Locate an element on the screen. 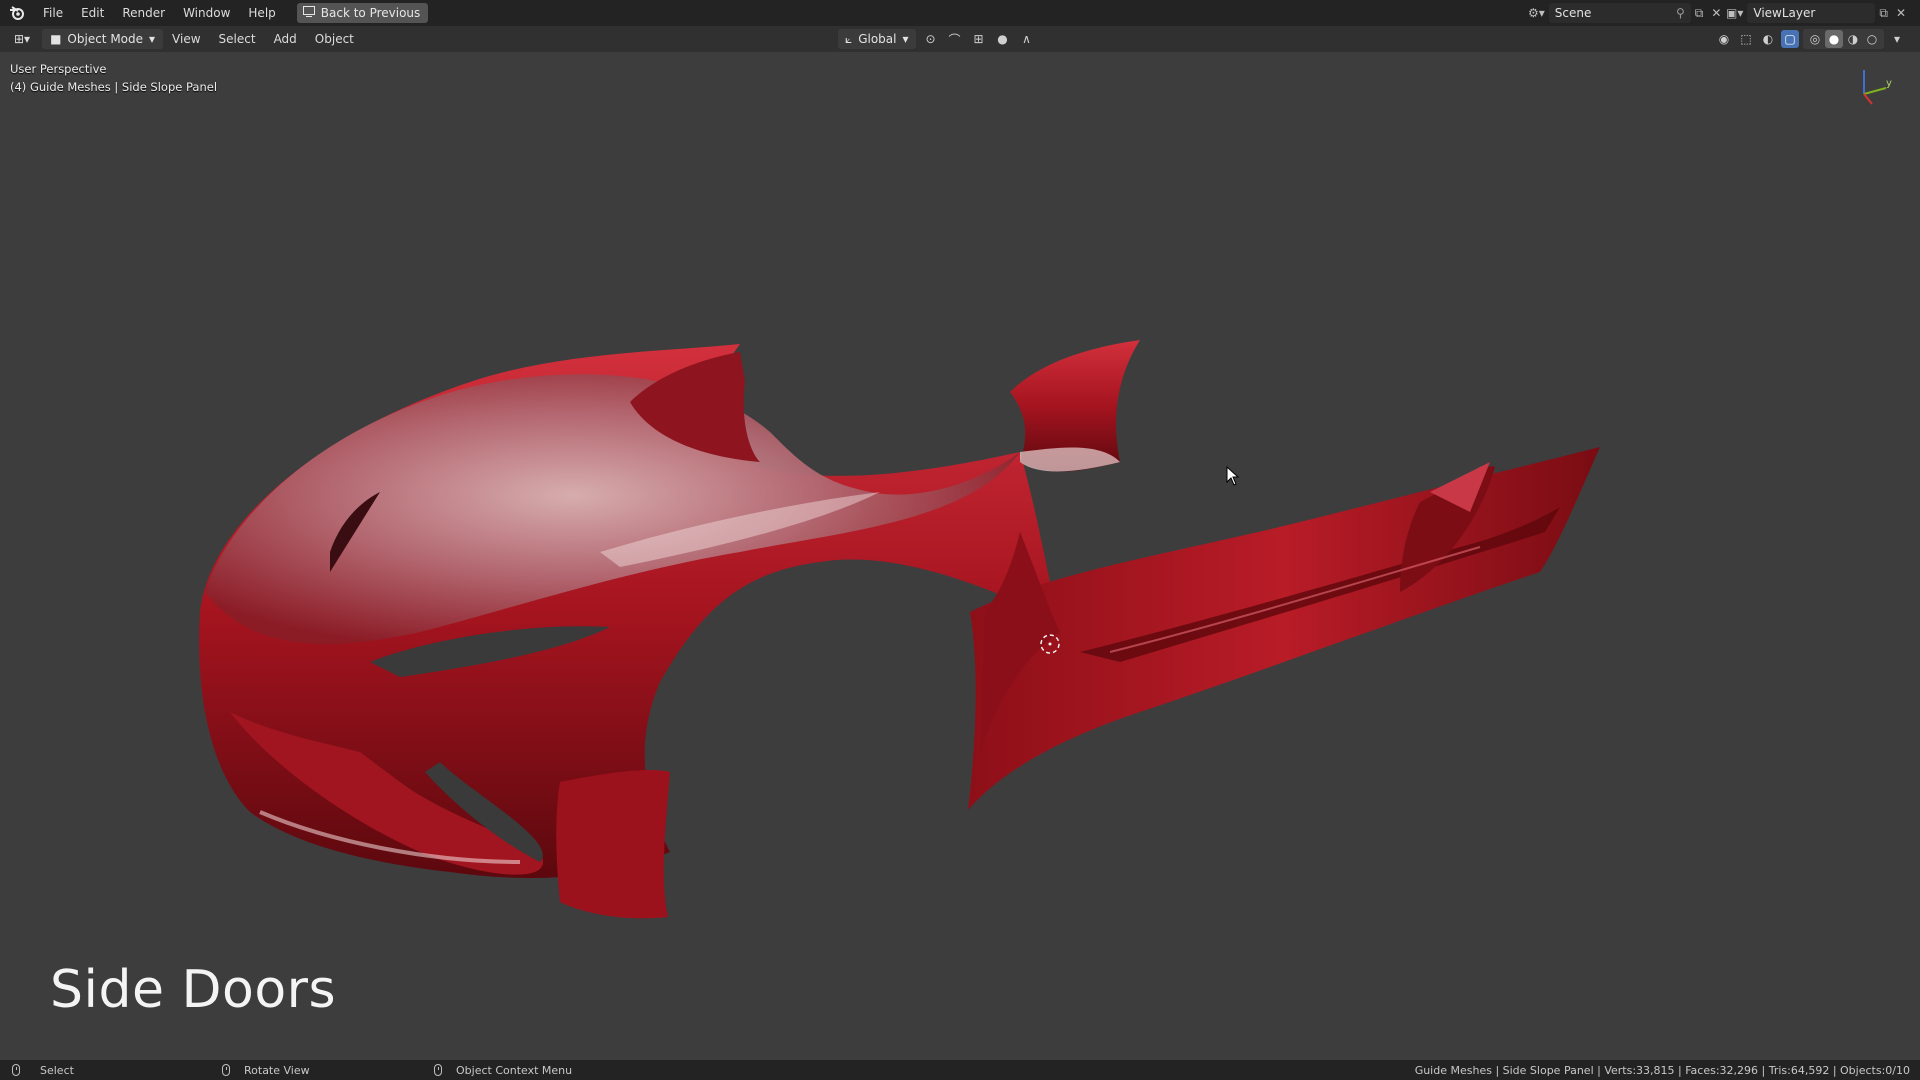 The image size is (1920, 1080). axes-icon: ⟀ is located at coordinates (849, 38).